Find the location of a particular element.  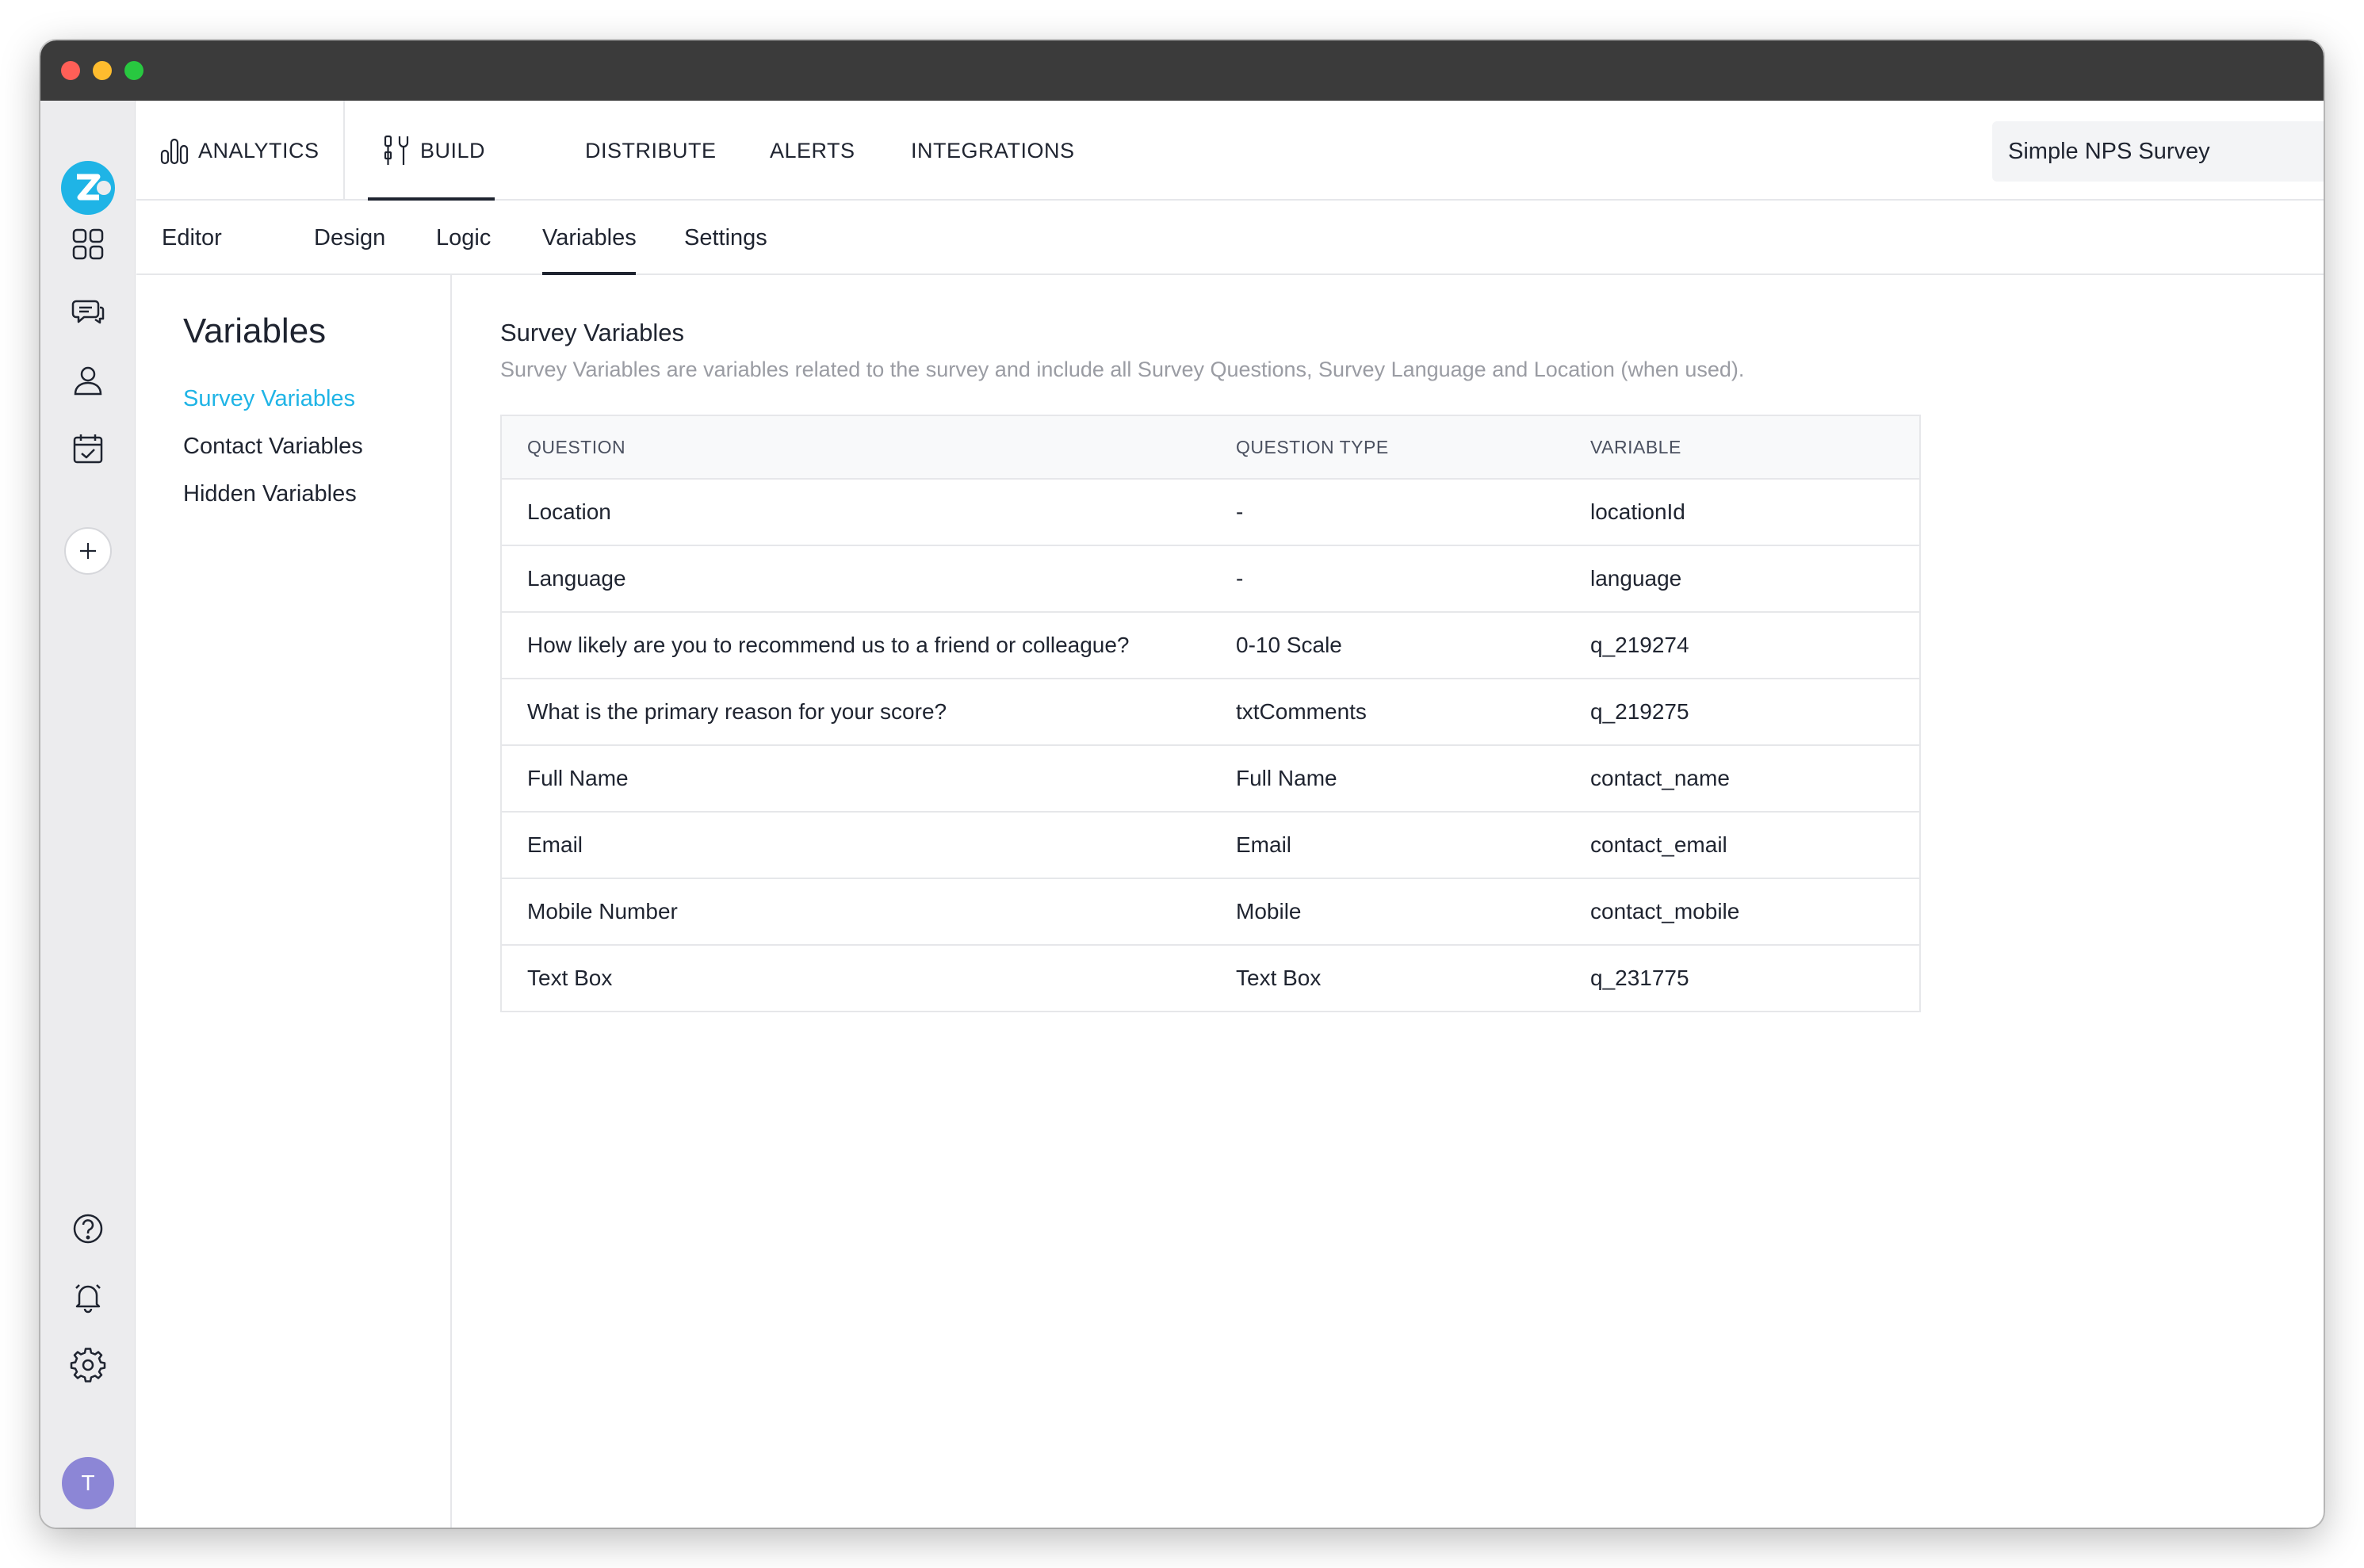

tab-settings: Settings is located at coordinates (725, 238).